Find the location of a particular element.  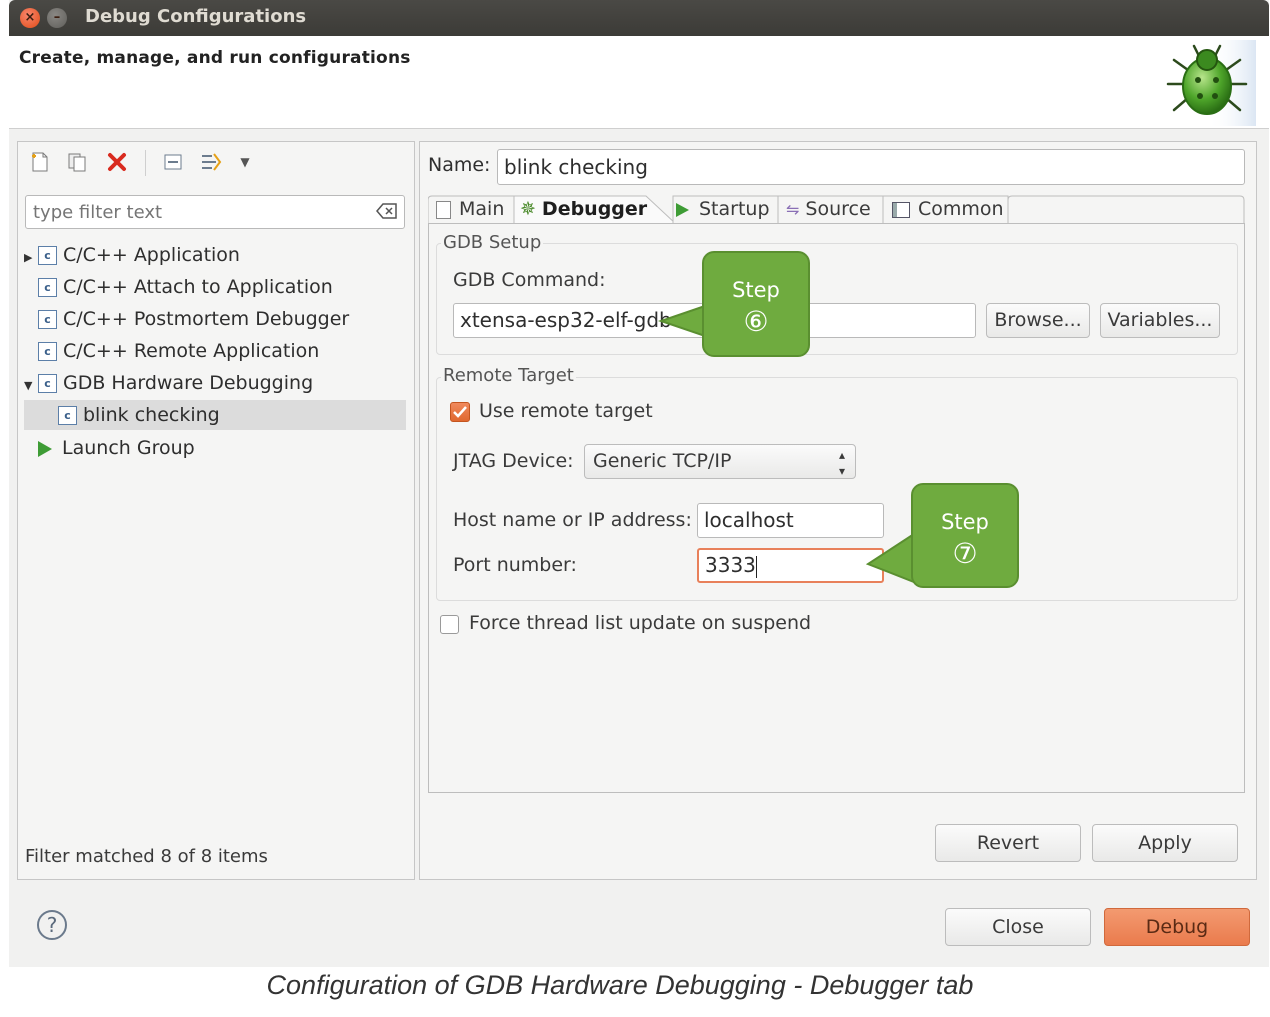

collapse-arrow-icon: ▼ is located at coordinates (31, 386).